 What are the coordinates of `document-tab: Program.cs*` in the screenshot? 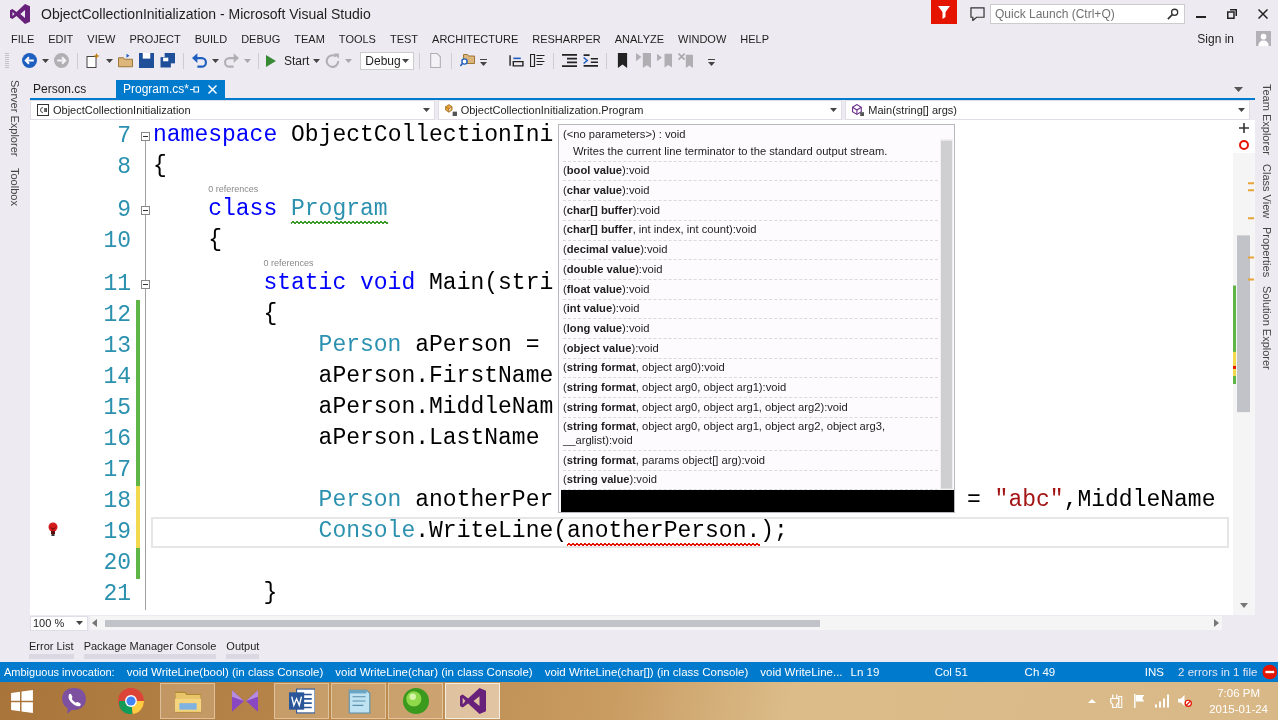 It's located at (170, 89).